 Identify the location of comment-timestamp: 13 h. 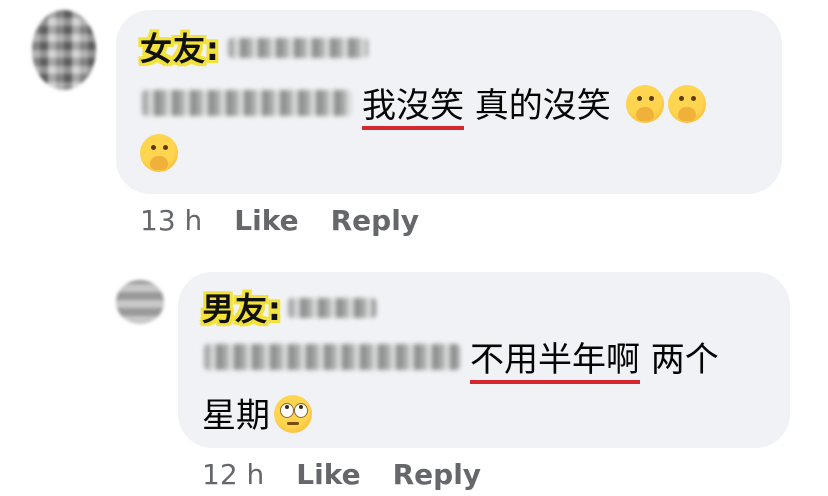
(171, 220).